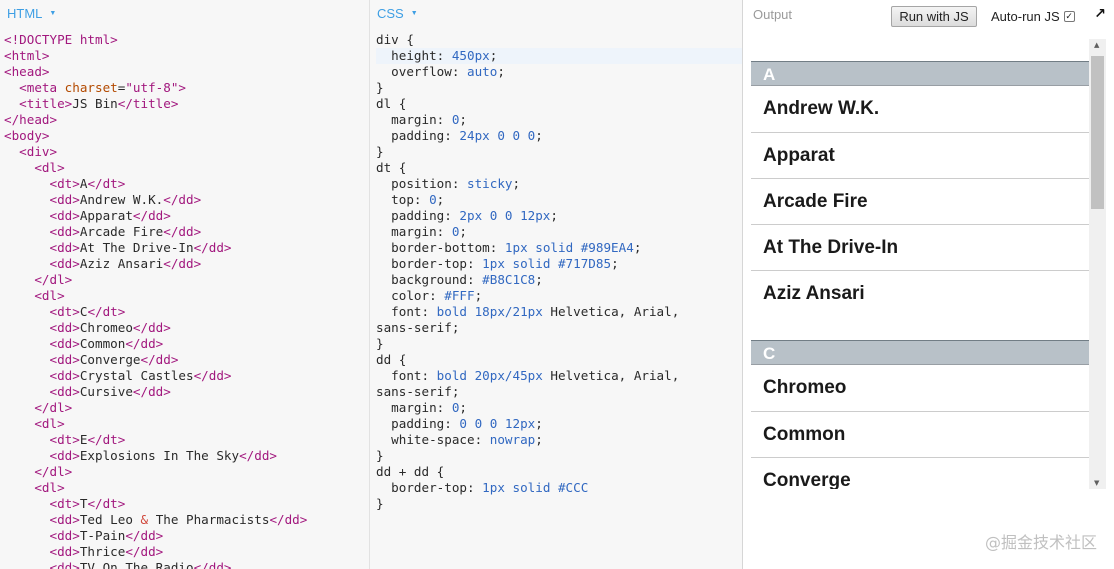 The height and width of the screenshot is (569, 1114). I want to click on scrollbar-thumb, so click(1097, 132).